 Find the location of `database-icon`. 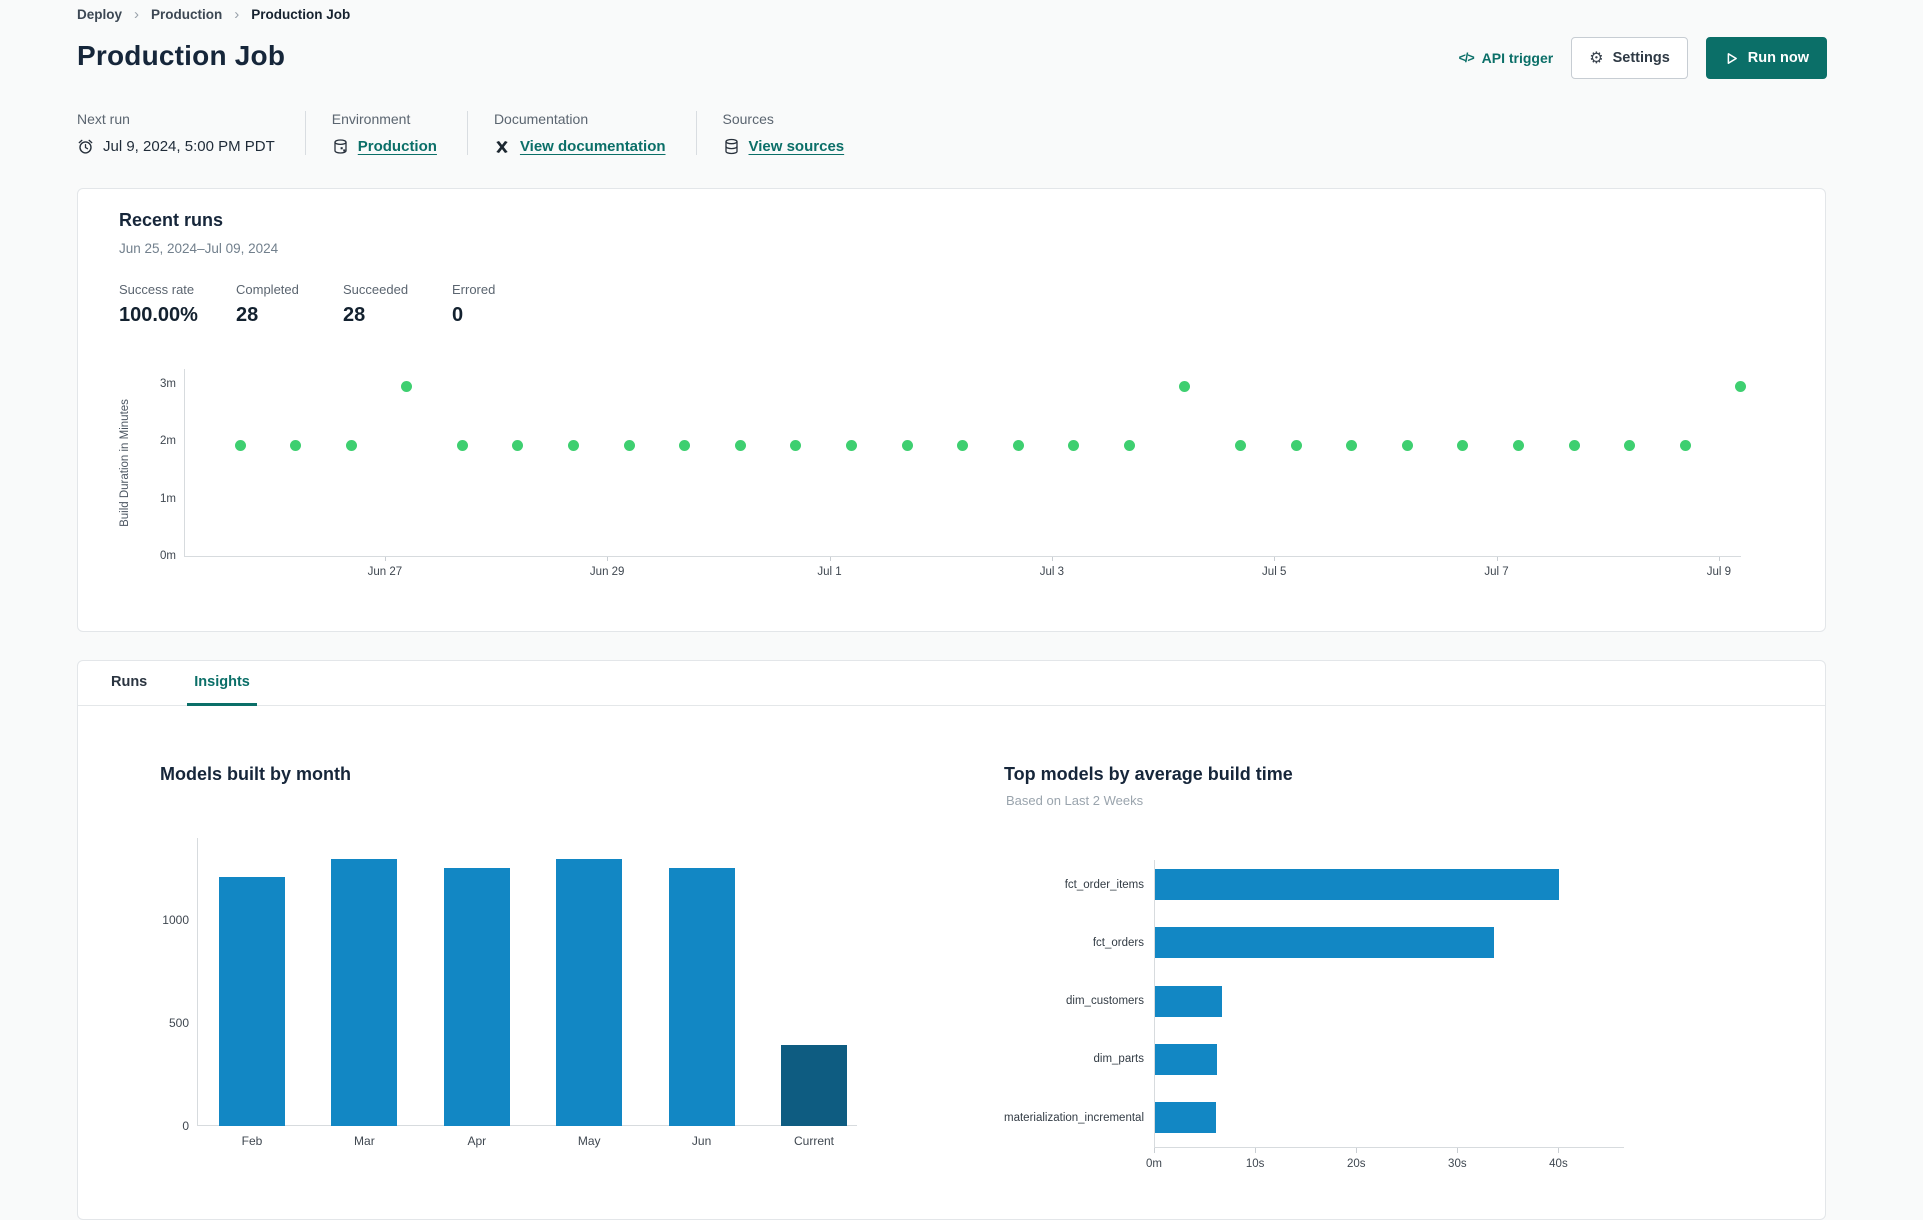

database-icon is located at coordinates (731, 146).